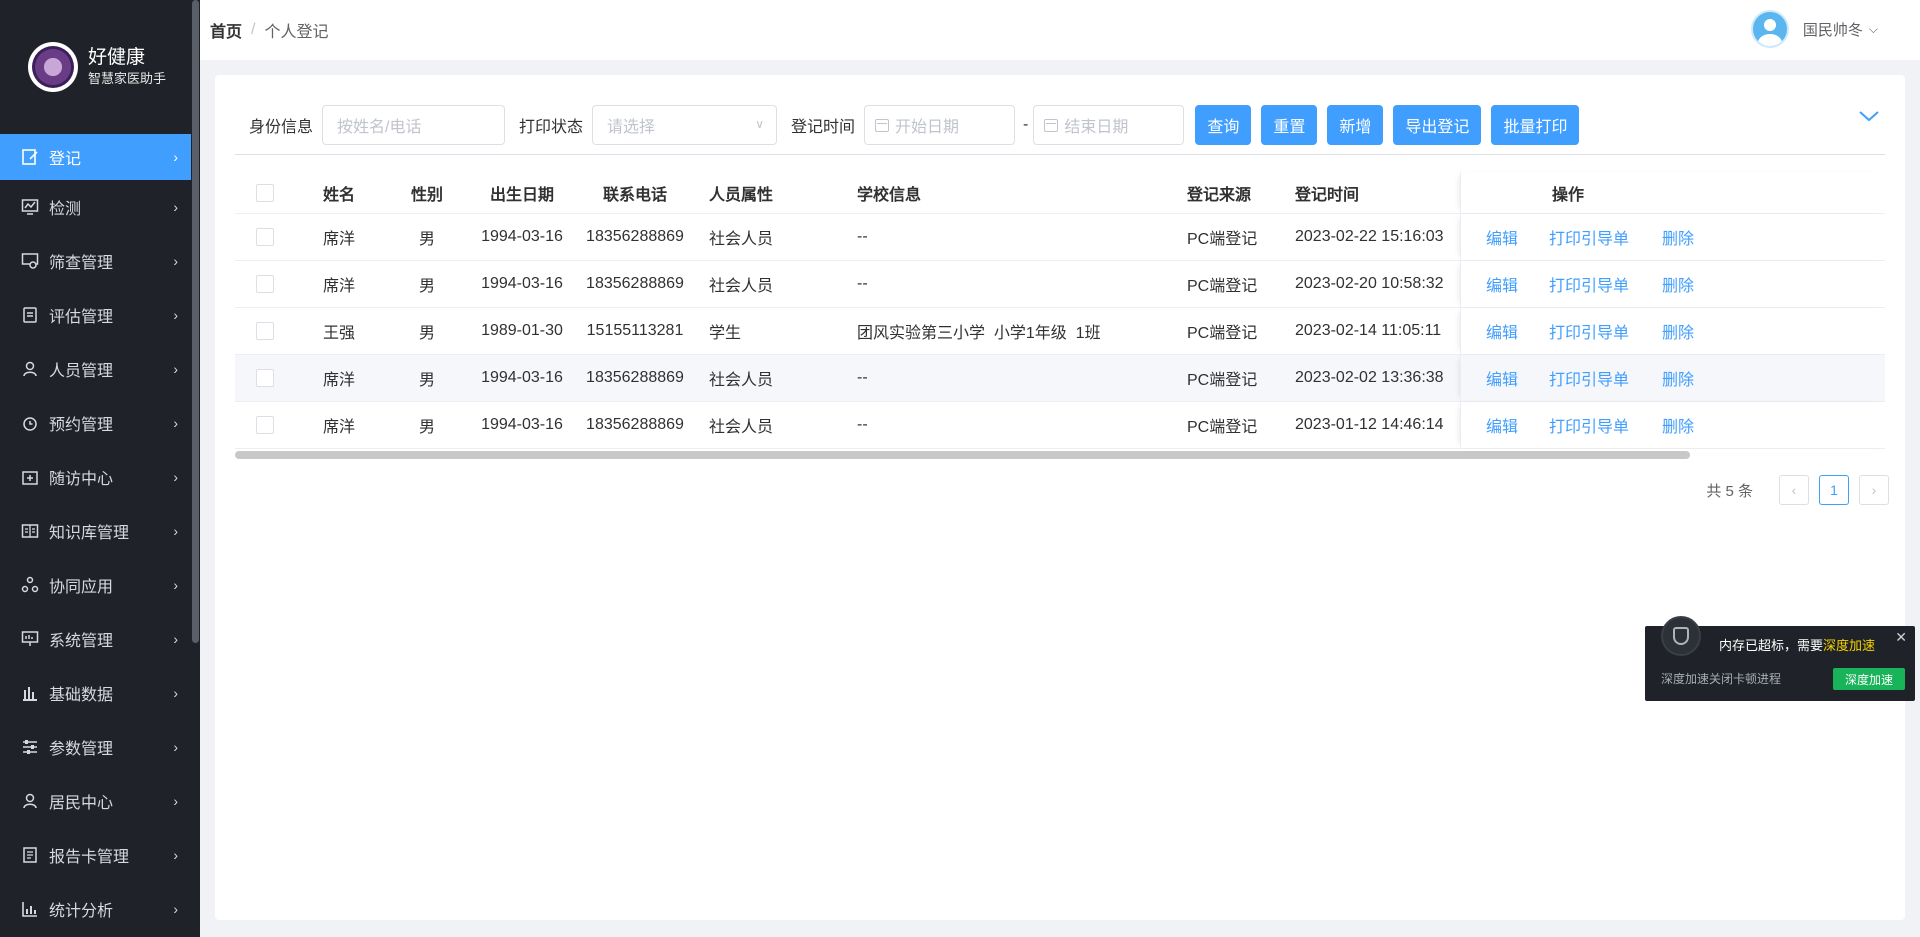 The height and width of the screenshot is (937, 1920). I want to click on identity-search-input: 按姓名/电话, so click(414, 125).